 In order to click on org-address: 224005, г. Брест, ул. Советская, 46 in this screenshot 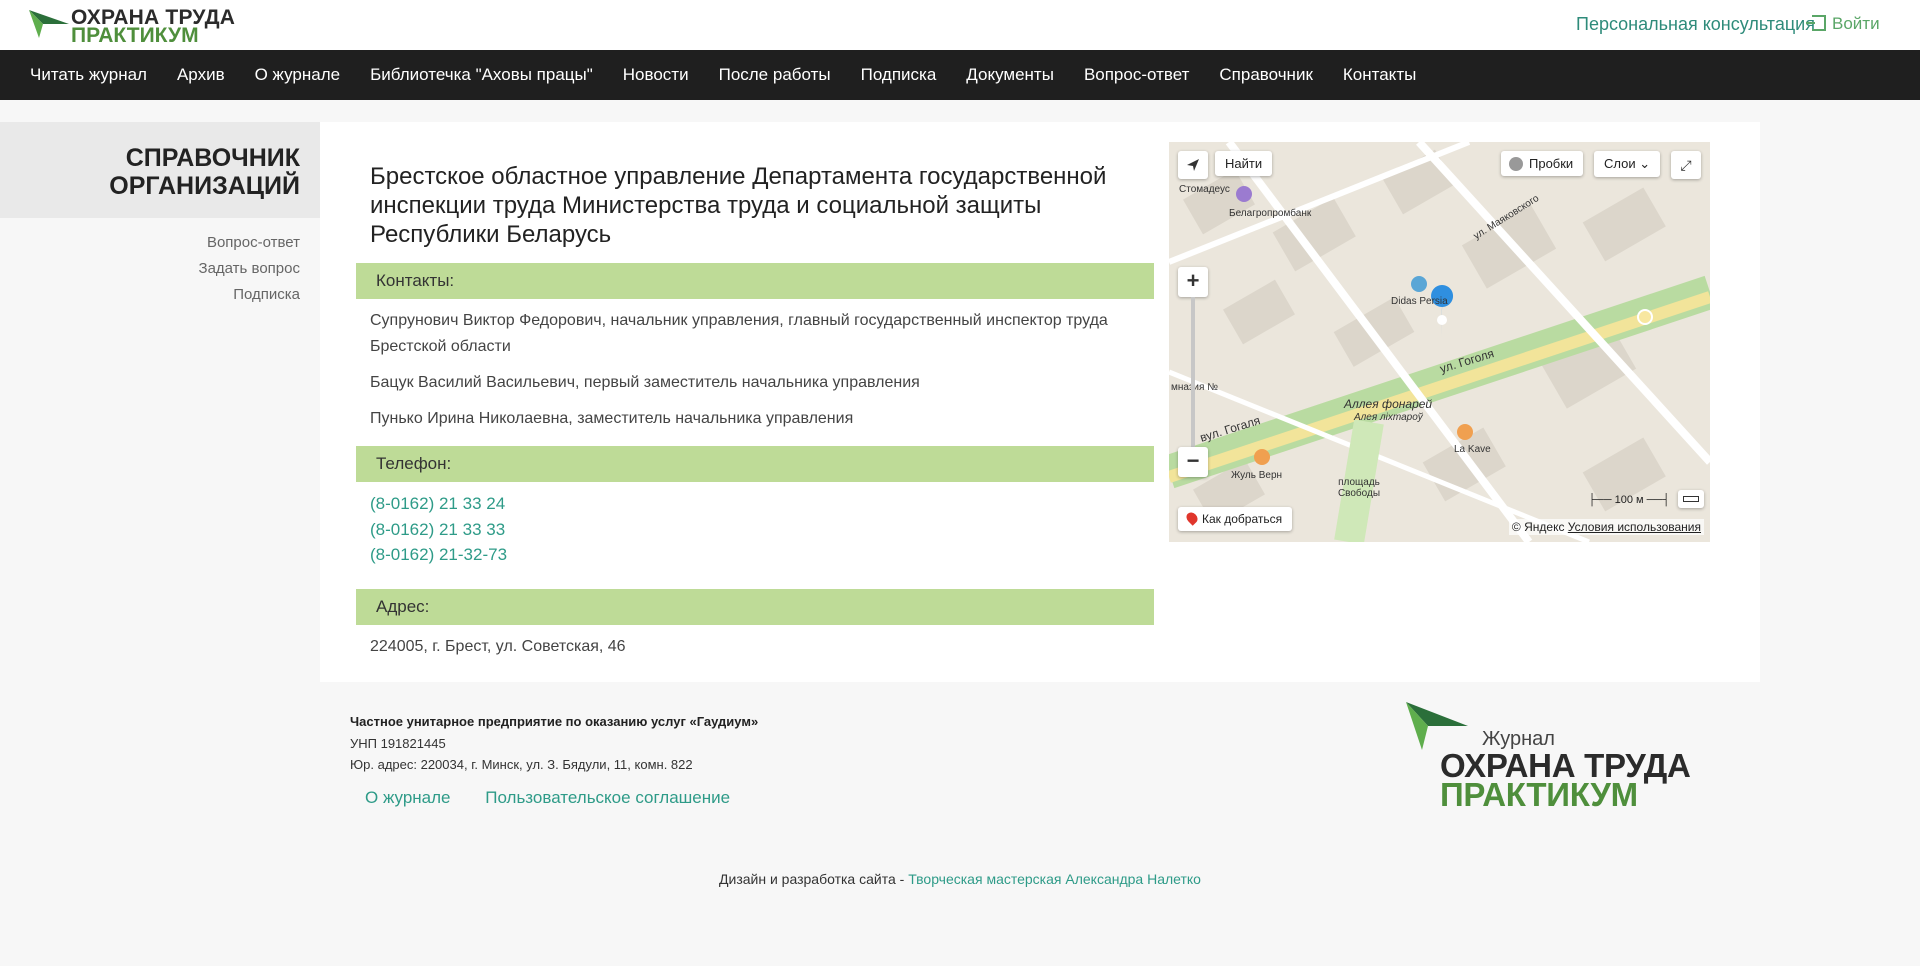, I will do `click(498, 646)`.